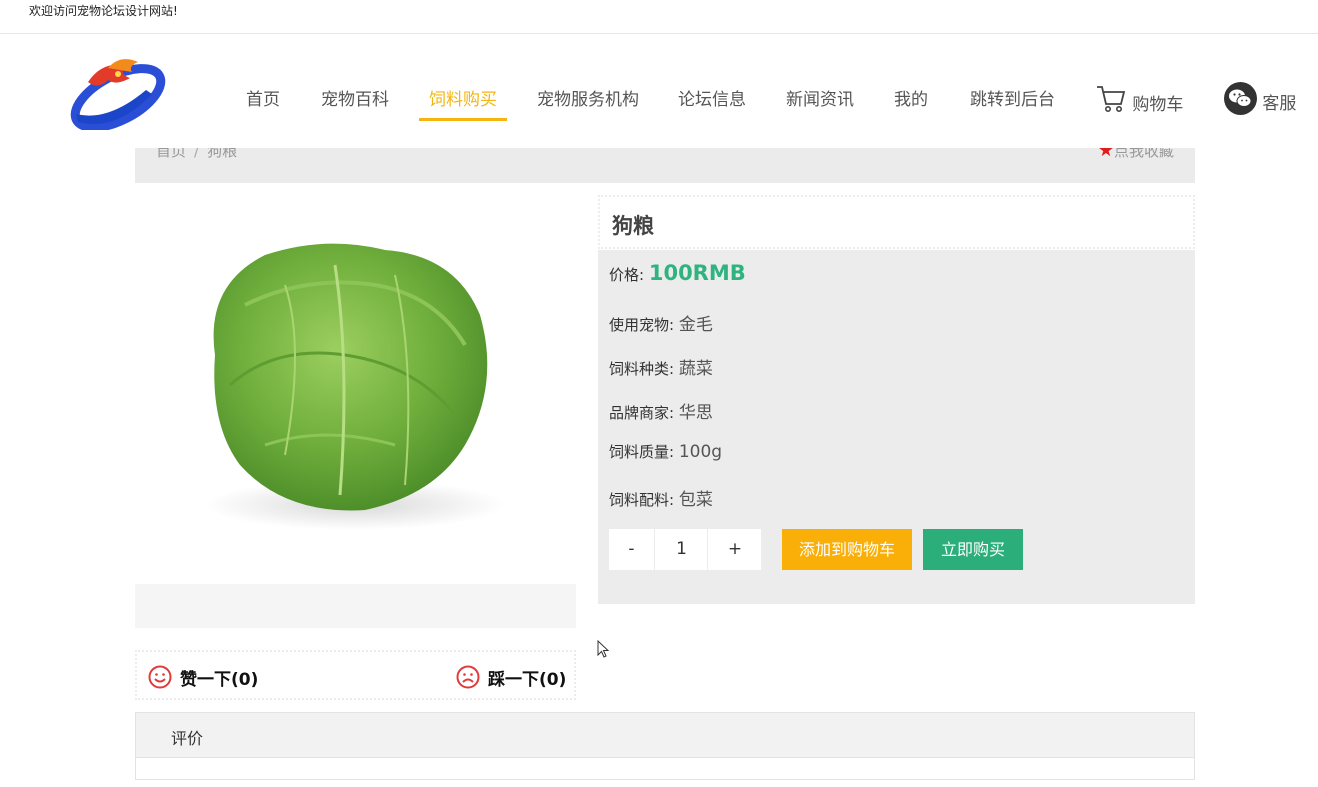 This screenshot has height=787, width=1318. I want to click on field-row: 使用宠物: 金毛, so click(661, 322).